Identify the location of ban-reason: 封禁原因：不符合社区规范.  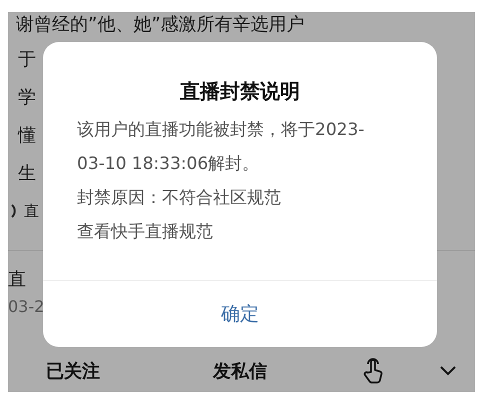
(179, 198).